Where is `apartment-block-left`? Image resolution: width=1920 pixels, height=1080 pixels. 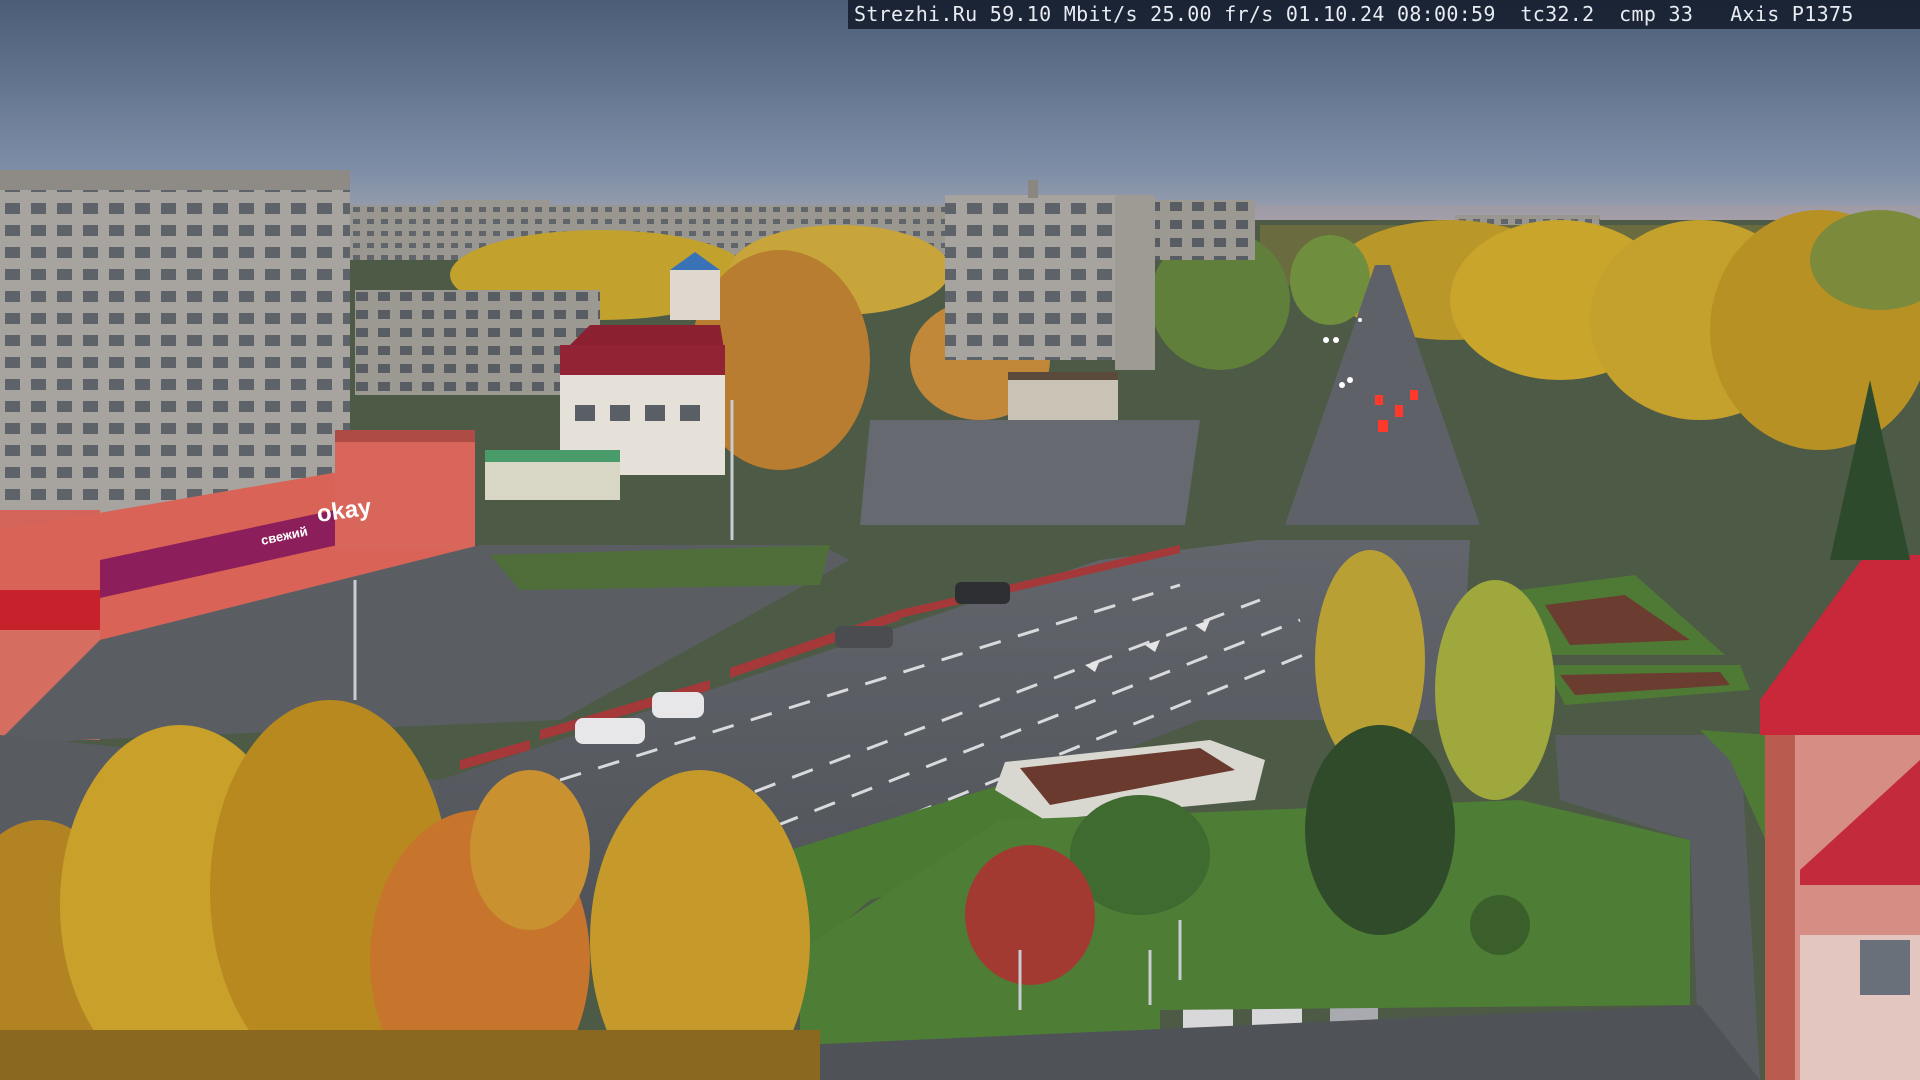 apartment-block-left is located at coordinates (175, 345).